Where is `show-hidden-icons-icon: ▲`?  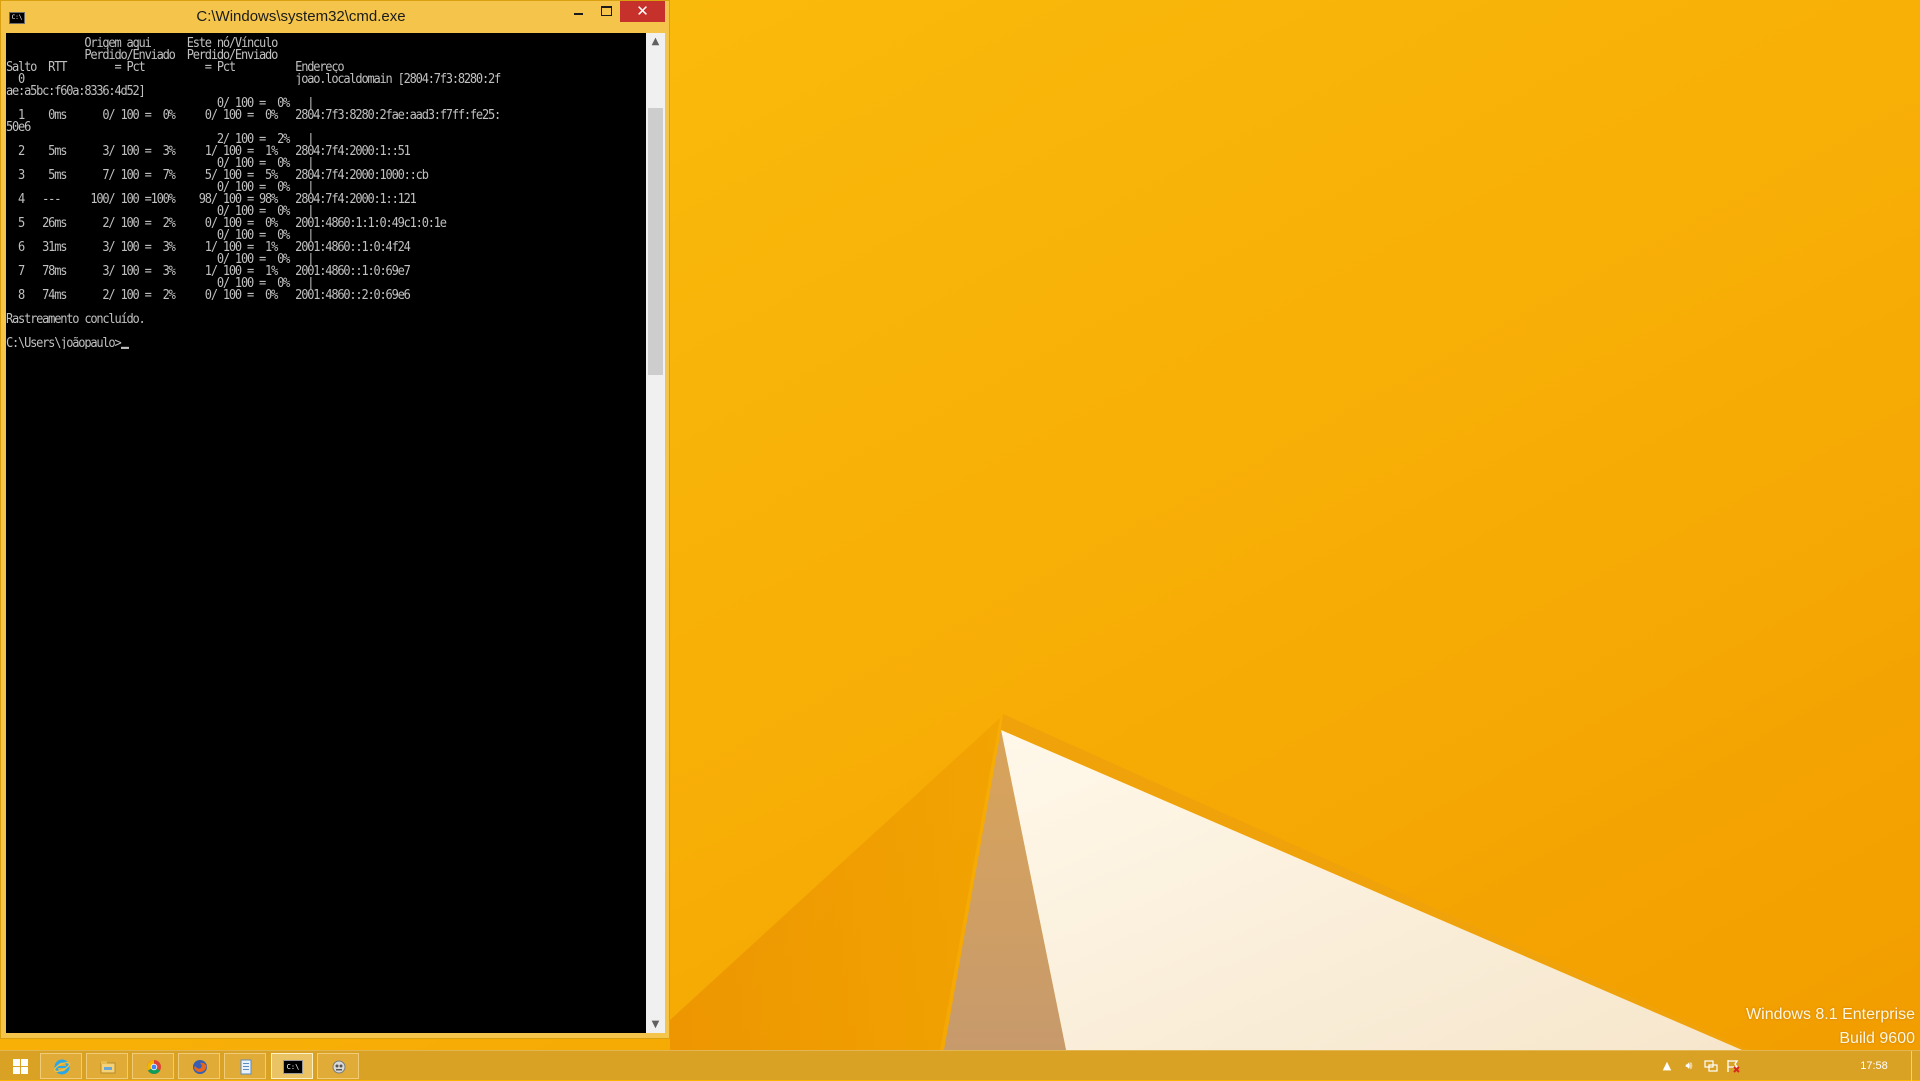
show-hidden-icons-icon: ▲ is located at coordinates (1667, 1066).